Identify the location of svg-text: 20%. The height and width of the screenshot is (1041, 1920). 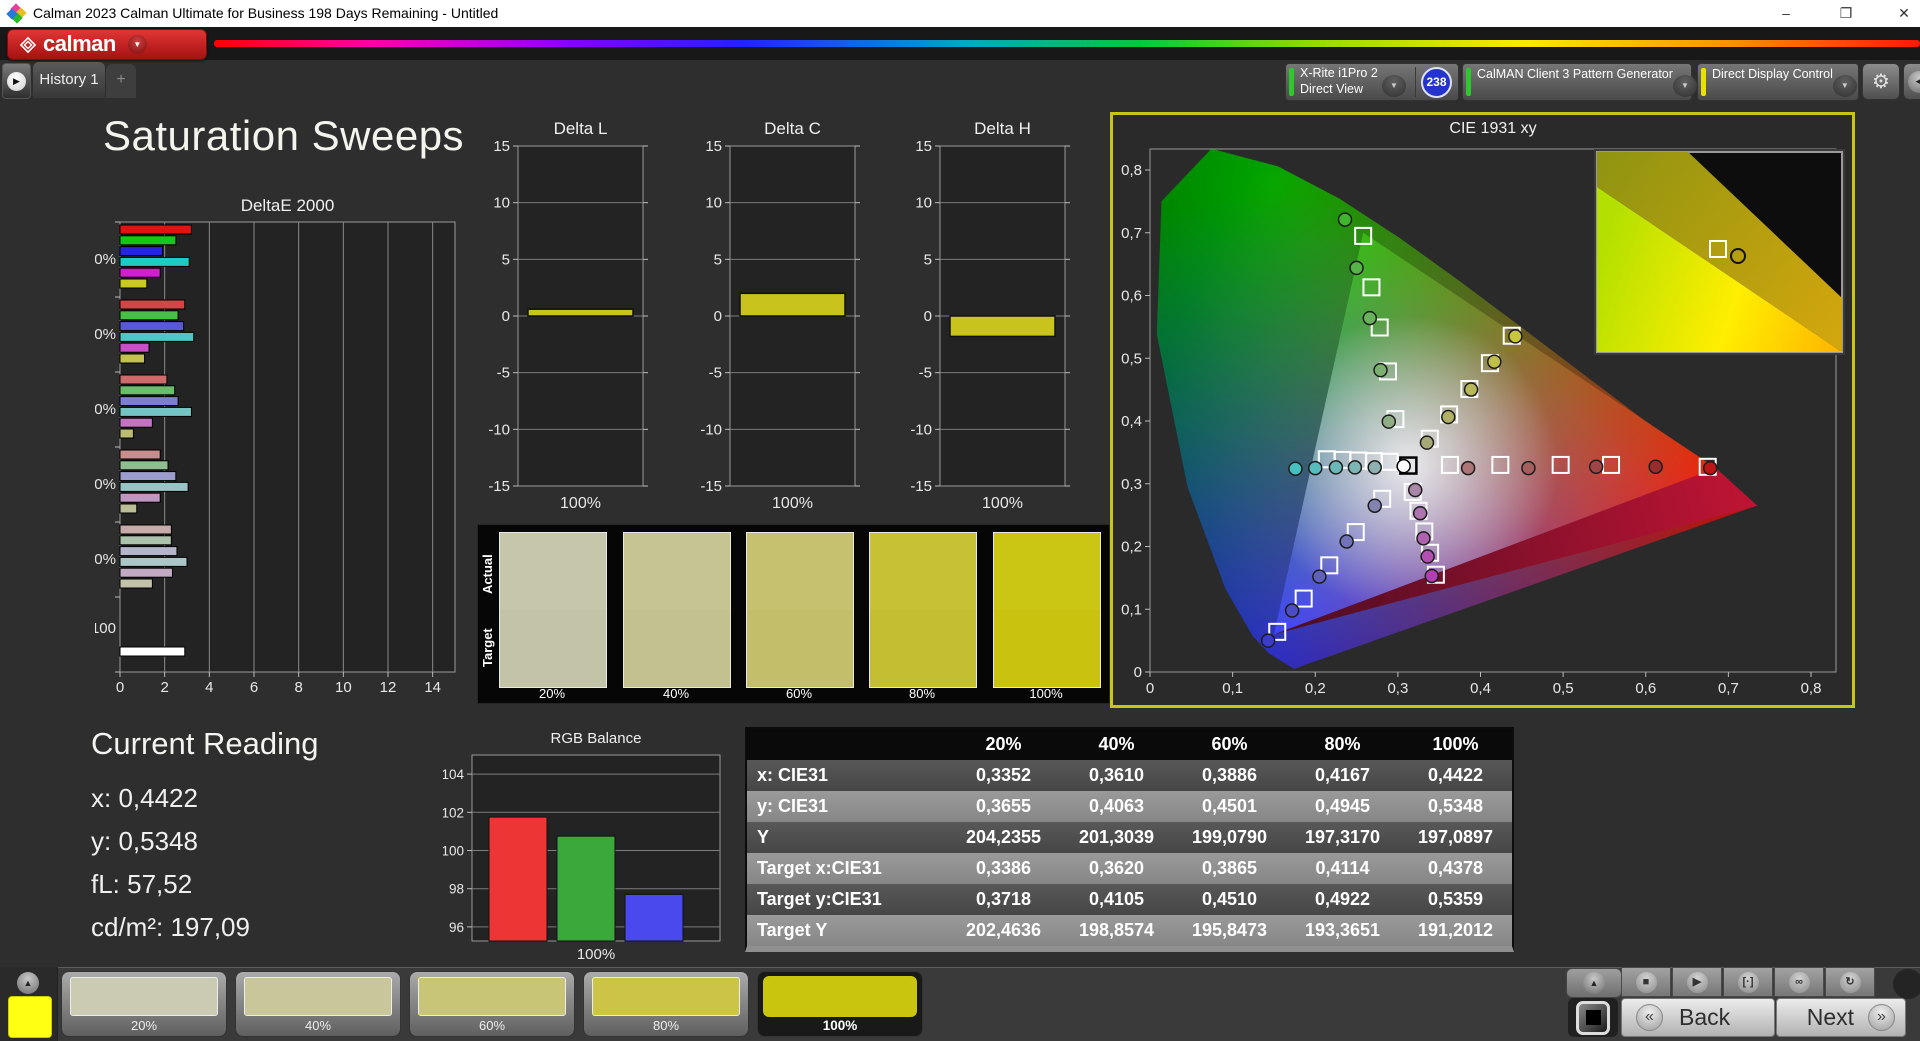
(105, 559).